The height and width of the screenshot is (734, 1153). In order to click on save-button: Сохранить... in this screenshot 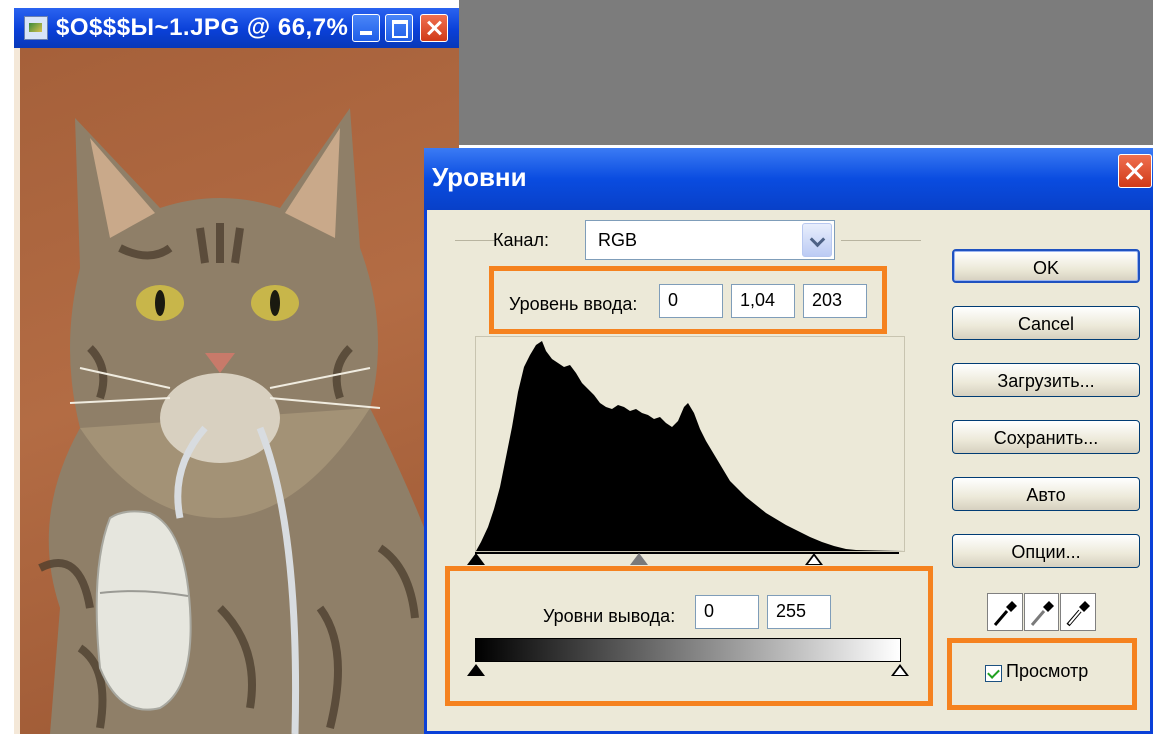, I will do `click(1046, 437)`.